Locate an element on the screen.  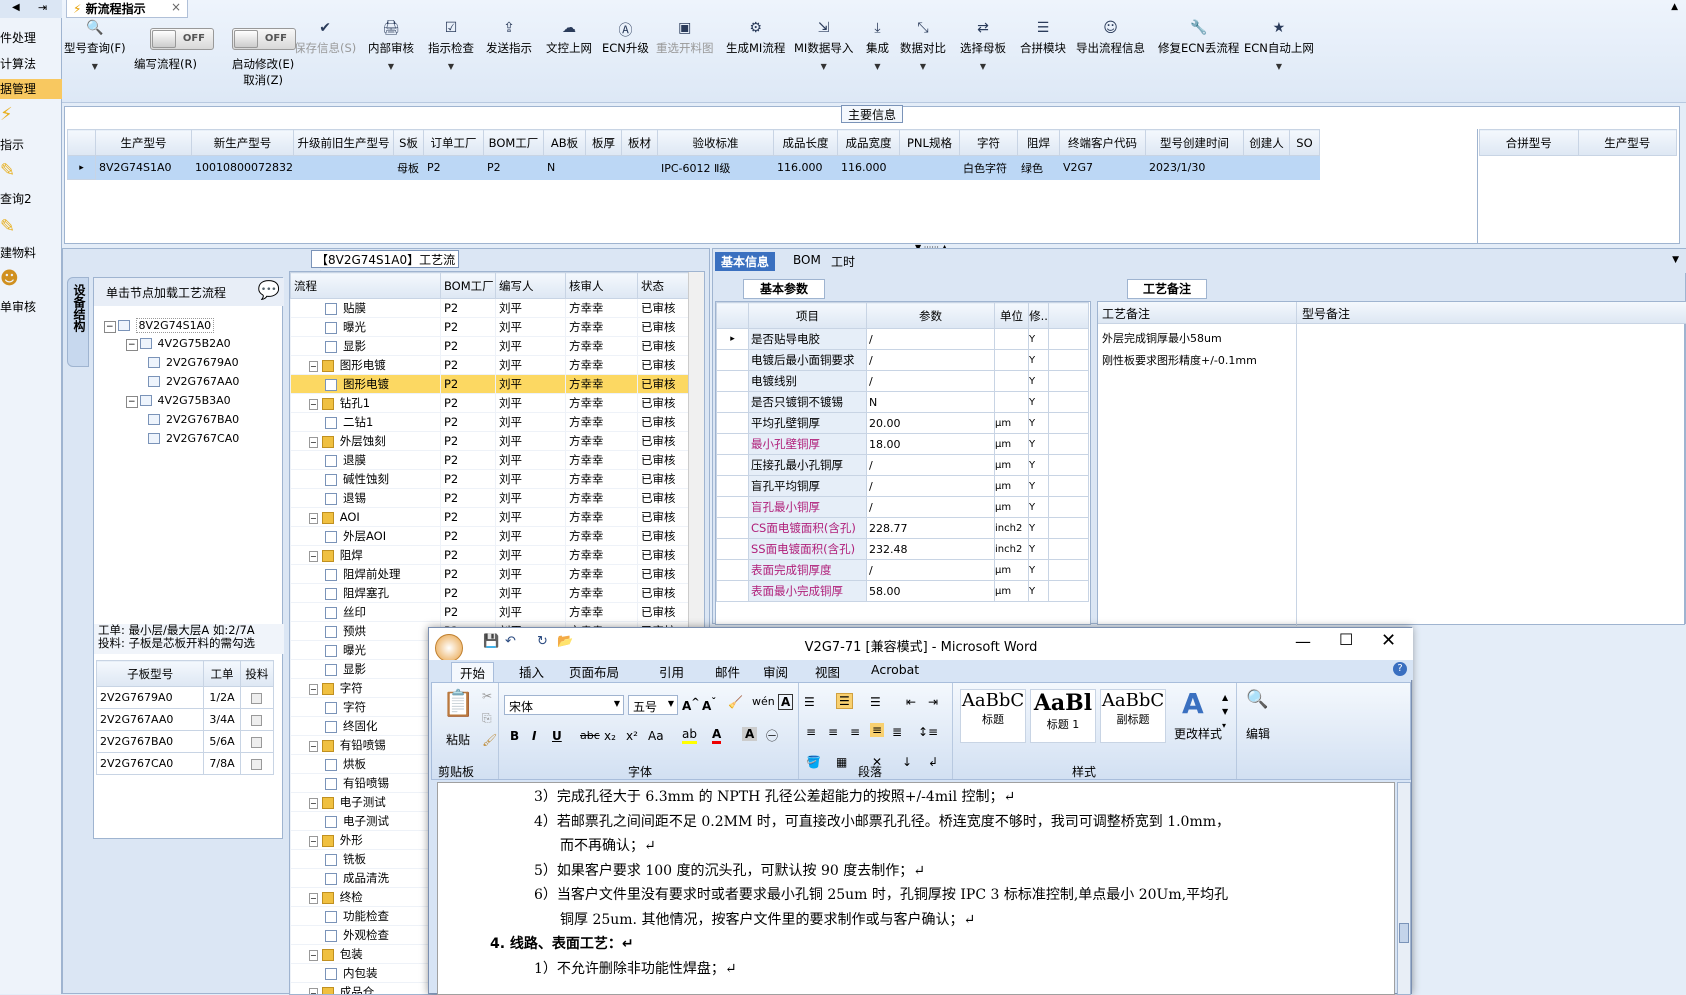
distributed-icon: ≣ is located at coordinates (897, 732).